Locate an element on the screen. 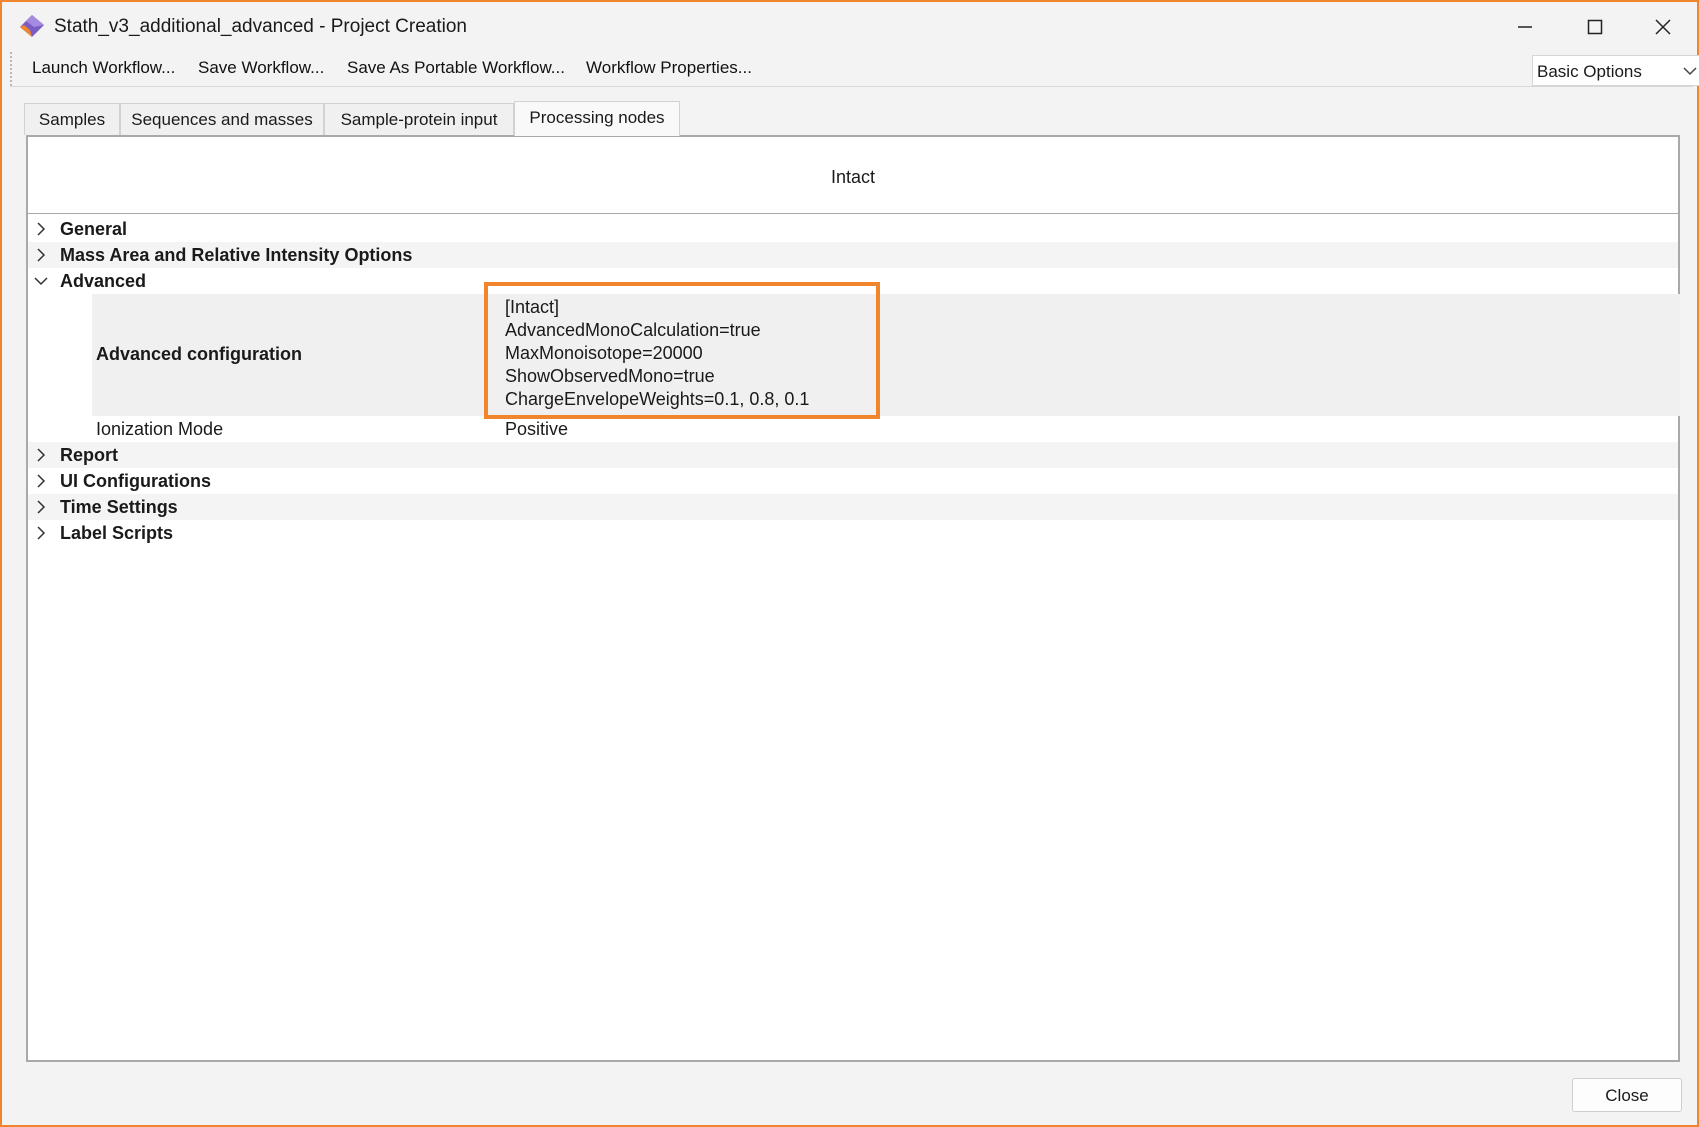 Image resolution: width=1699 pixels, height=1127 pixels. tab-processing-nodes: Processing nodes is located at coordinates (597, 118).